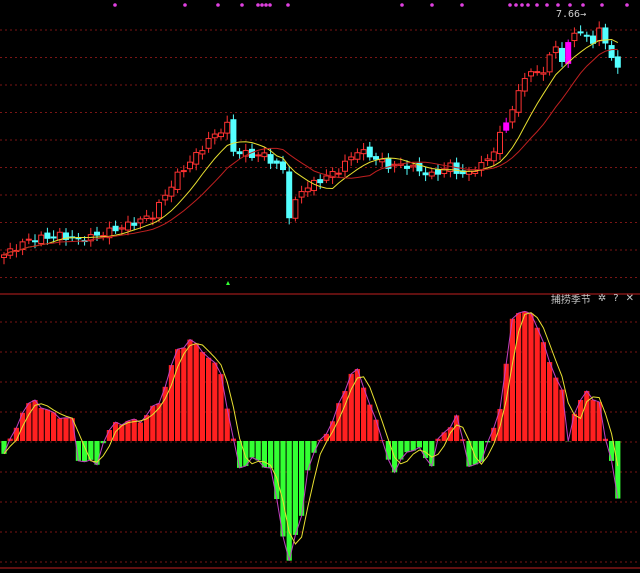  Describe the element at coordinates (615, 298) in the screenshot. I see `help-button: ?` at that location.